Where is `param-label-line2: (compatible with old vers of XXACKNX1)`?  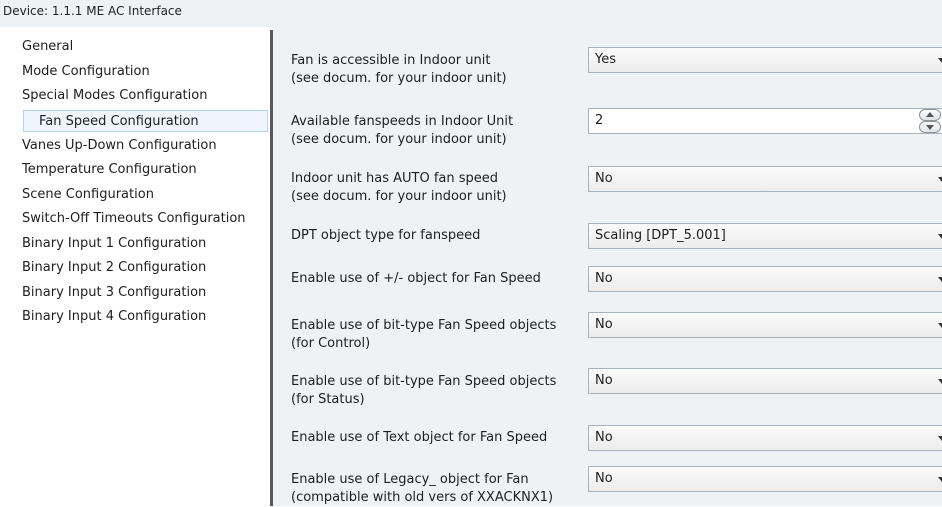
param-label-line2: (compatible with old vers of XXACKNX1) is located at coordinates (422, 497).